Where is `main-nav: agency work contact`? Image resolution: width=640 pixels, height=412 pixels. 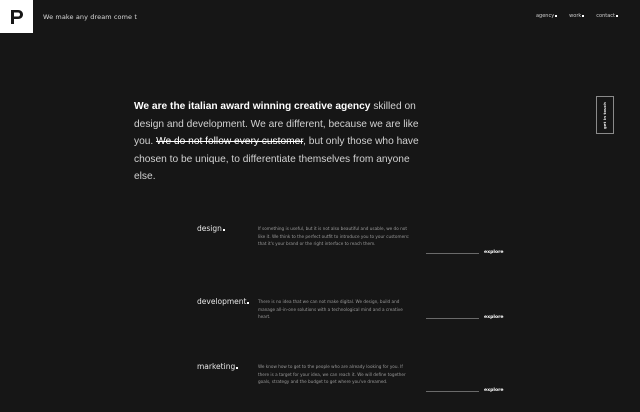
main-nav: agency work contact is located at coordinates (577, 16).